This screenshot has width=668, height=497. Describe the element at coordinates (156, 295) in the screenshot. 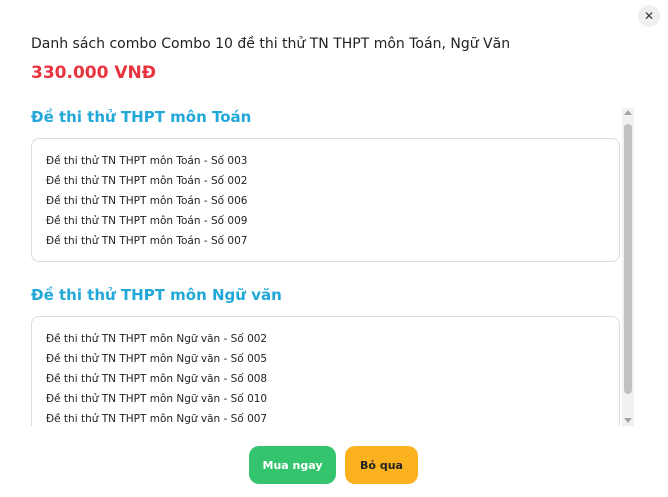

I see `section-title: Đề thi thử THPT môn Ngữ văn` at that location.